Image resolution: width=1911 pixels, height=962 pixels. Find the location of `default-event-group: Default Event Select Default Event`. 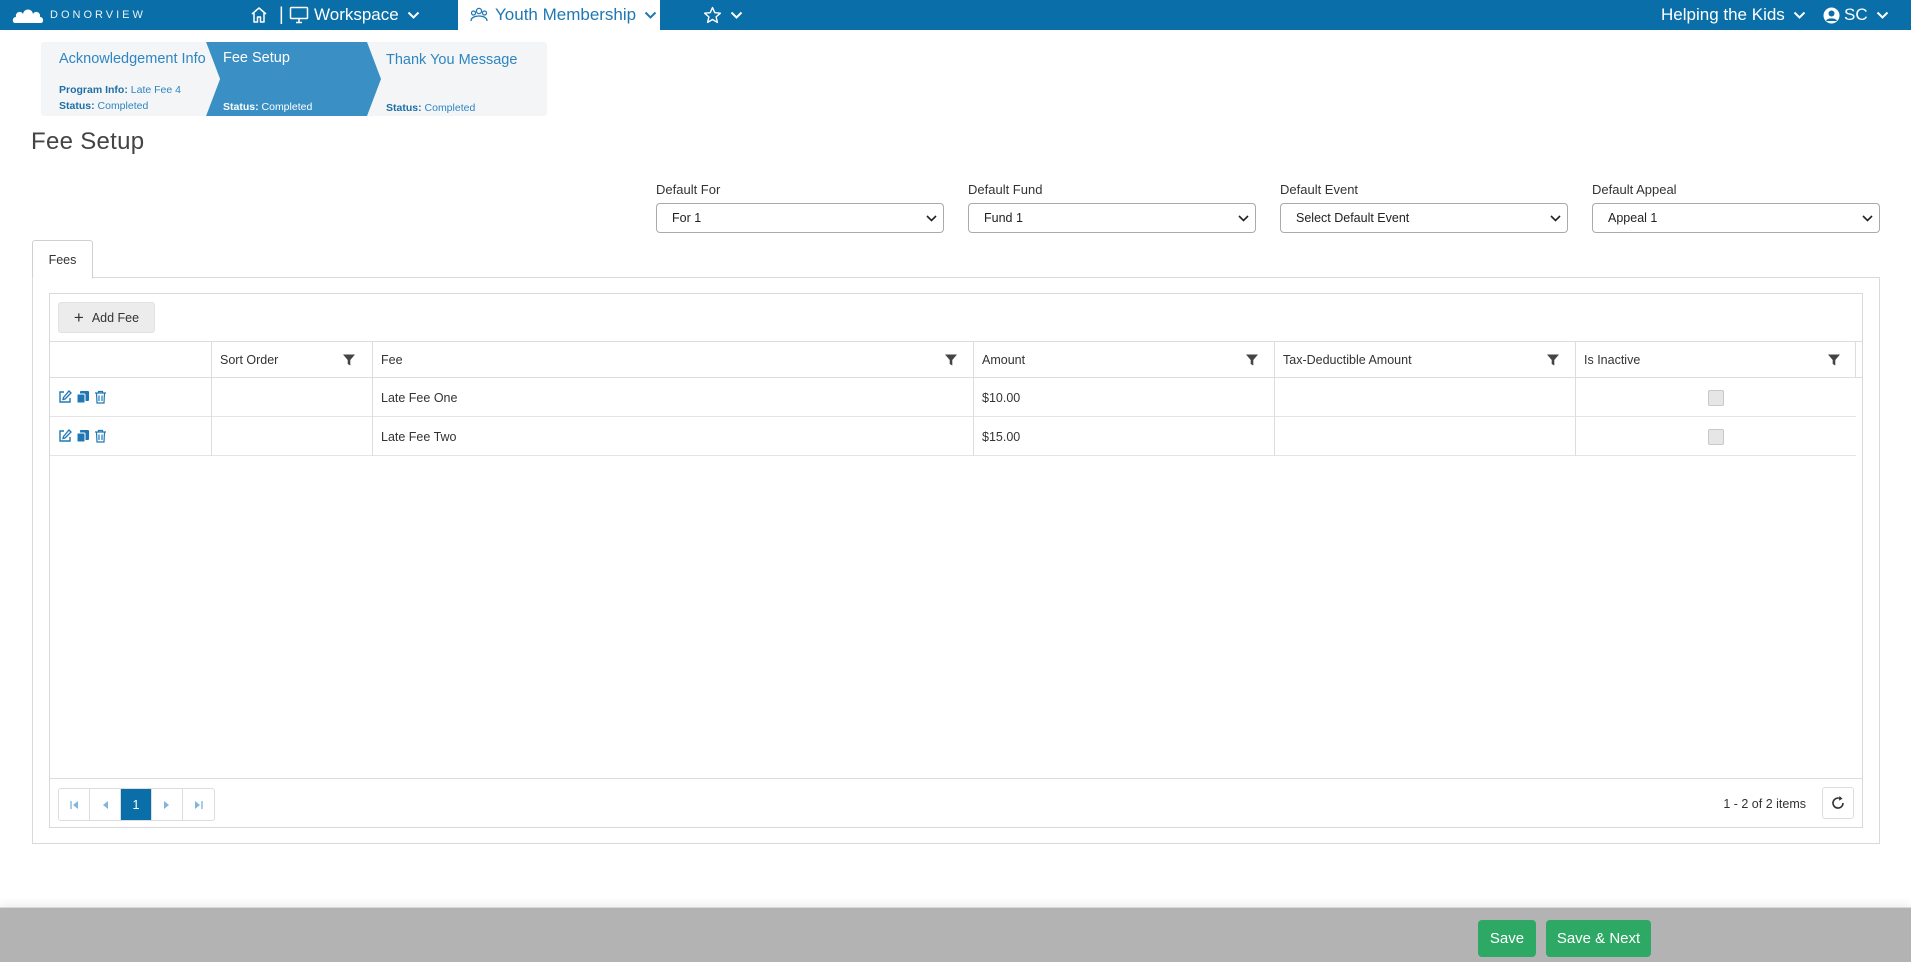

default-event-group: Default Event Select Default Event is located at coordinates (1424, 207).